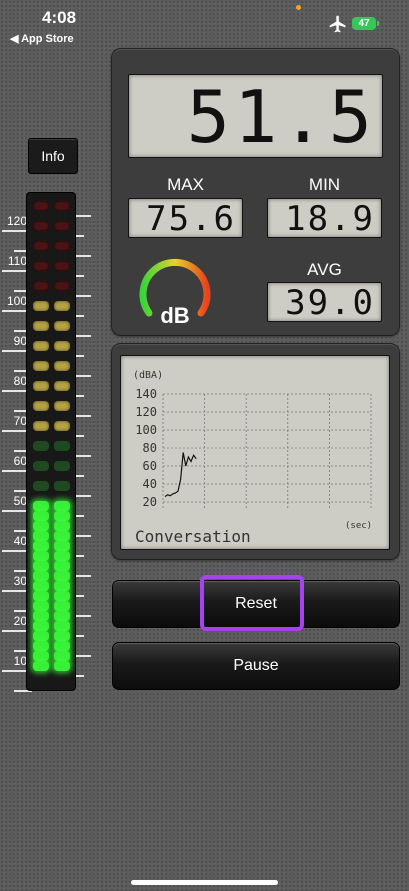 The height and width of the screenshot is (891, 409). What do you see at coordinates (150, 448) in the screenshot?
I see `y-tick-label: 80` at bounding box center [150, 448].